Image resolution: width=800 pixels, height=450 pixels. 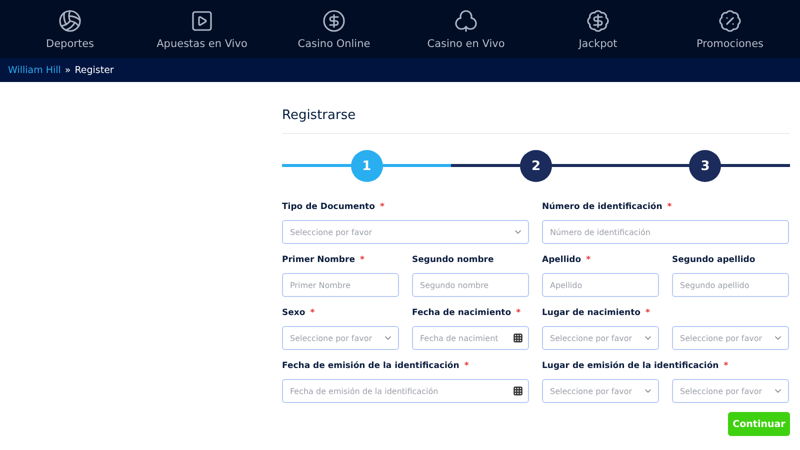 I want to click on nav-item: Casino en Vivo, so click(x=466, y=29).